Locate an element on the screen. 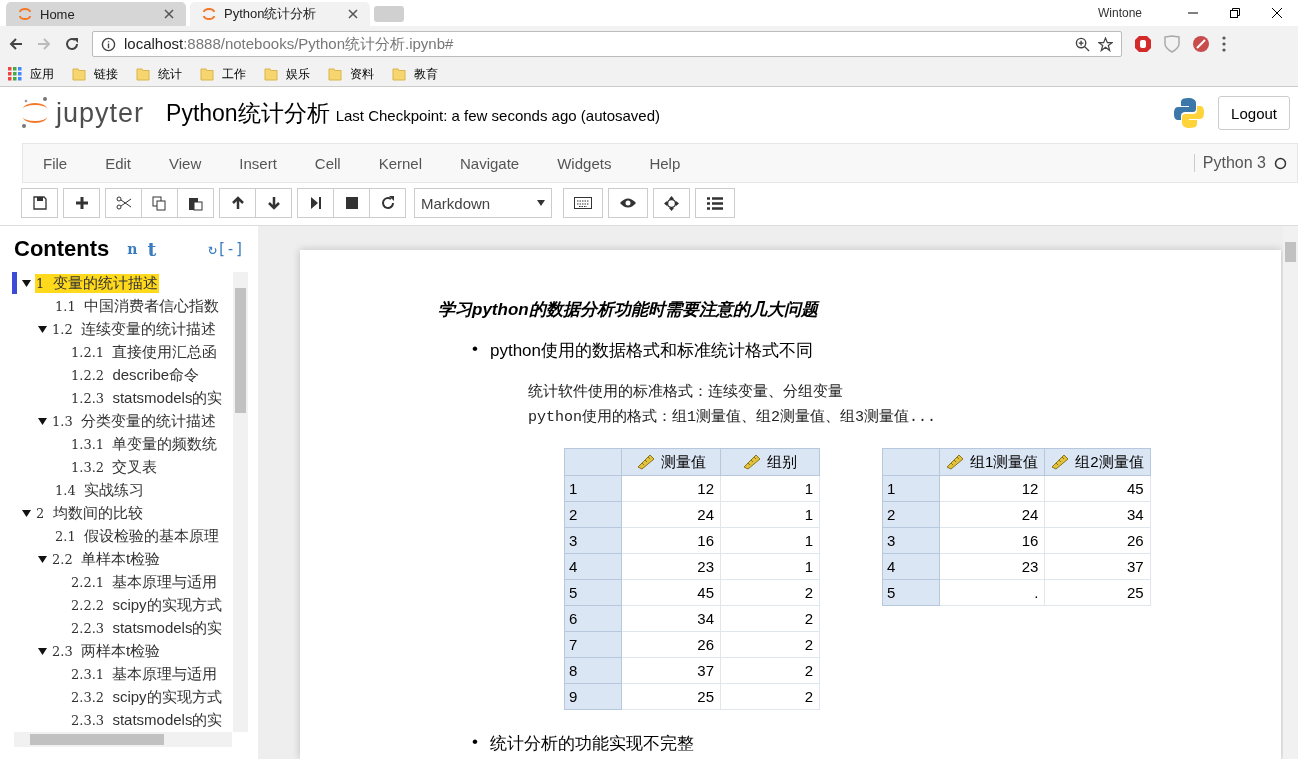 The image size is (1298, 759). toc-item: 2.3 两样本t检验 is located at coordinates (106, 651).